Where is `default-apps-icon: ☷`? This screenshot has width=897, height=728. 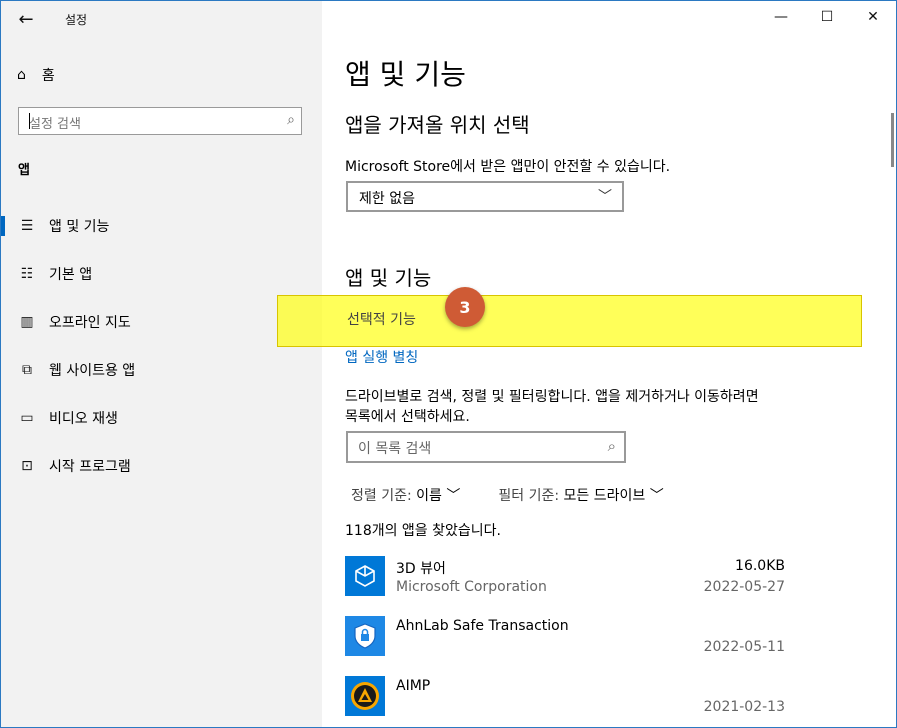 default-apps-icon: ☷ is located at coordinates (27, 274).